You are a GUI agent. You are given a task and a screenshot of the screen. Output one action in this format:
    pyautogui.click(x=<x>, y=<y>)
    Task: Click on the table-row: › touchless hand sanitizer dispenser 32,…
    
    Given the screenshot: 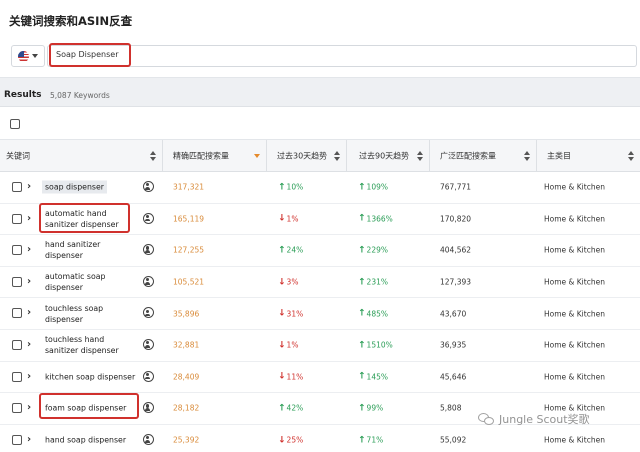 What is the action you would take?
    pyautogui.click(x=320, y=346)
    